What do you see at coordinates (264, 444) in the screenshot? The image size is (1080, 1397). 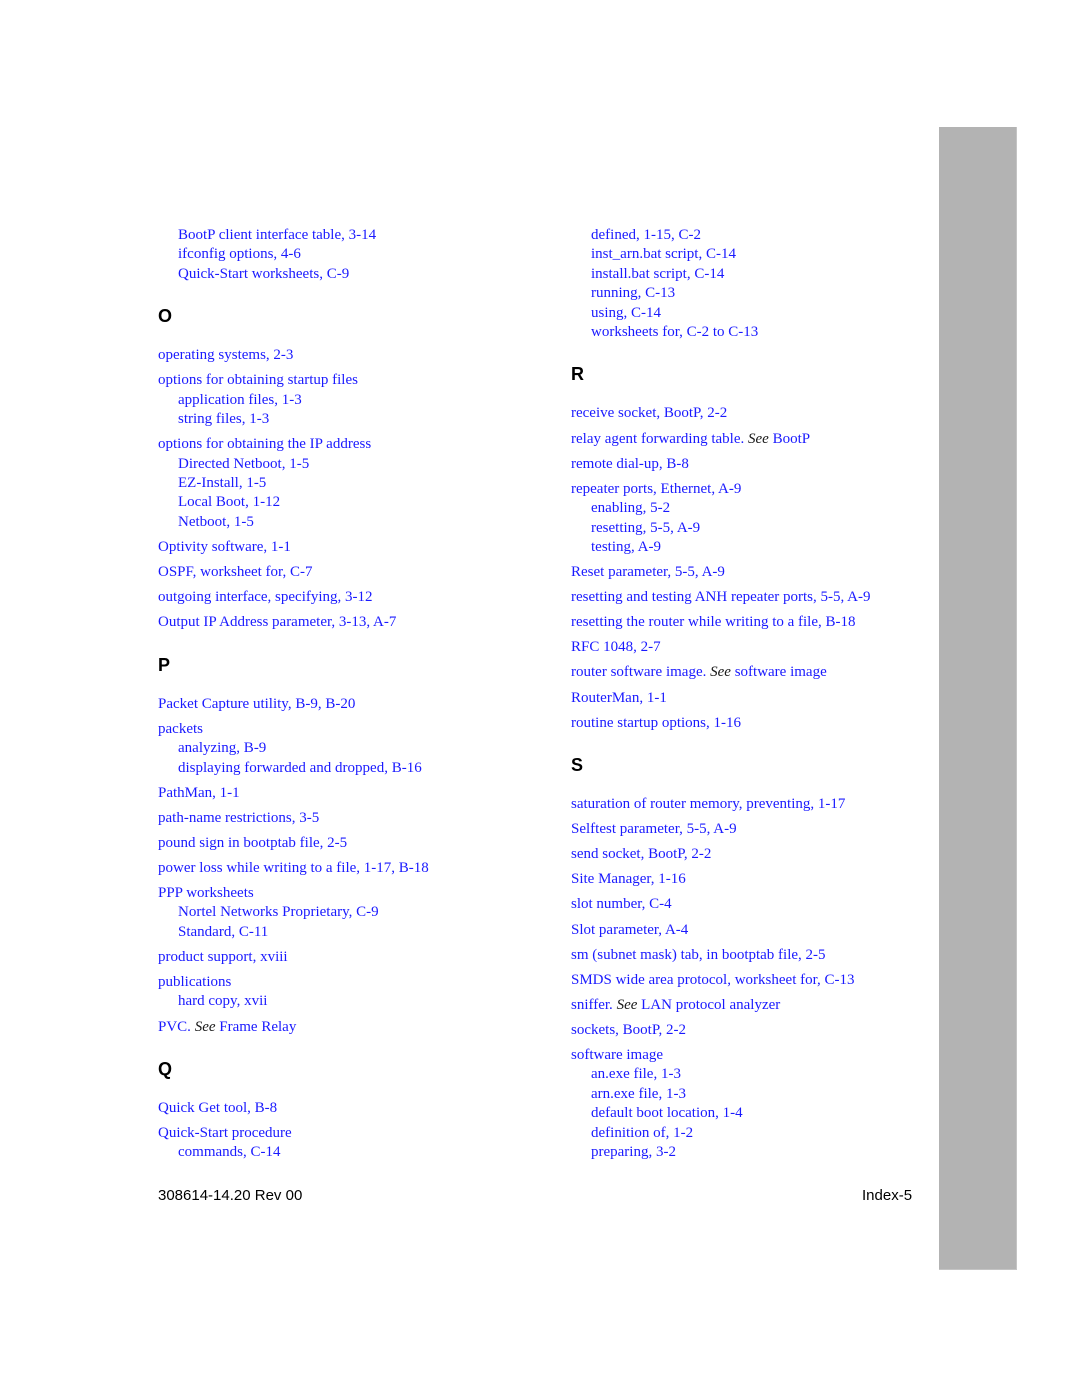 I see `index-entry-text: options for obtaining the IP address` at bounding box center [264, 444].